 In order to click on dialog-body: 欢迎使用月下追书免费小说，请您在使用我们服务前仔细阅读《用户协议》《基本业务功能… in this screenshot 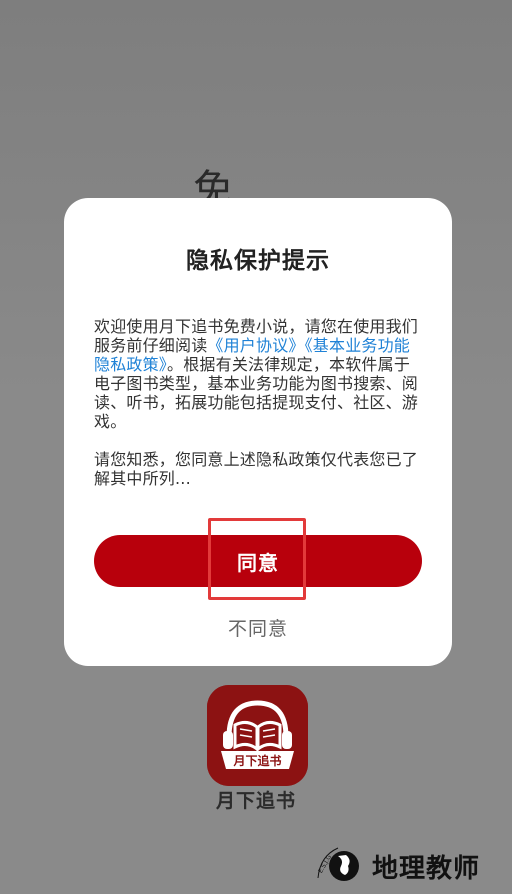, I will do `click(259, 402)`.